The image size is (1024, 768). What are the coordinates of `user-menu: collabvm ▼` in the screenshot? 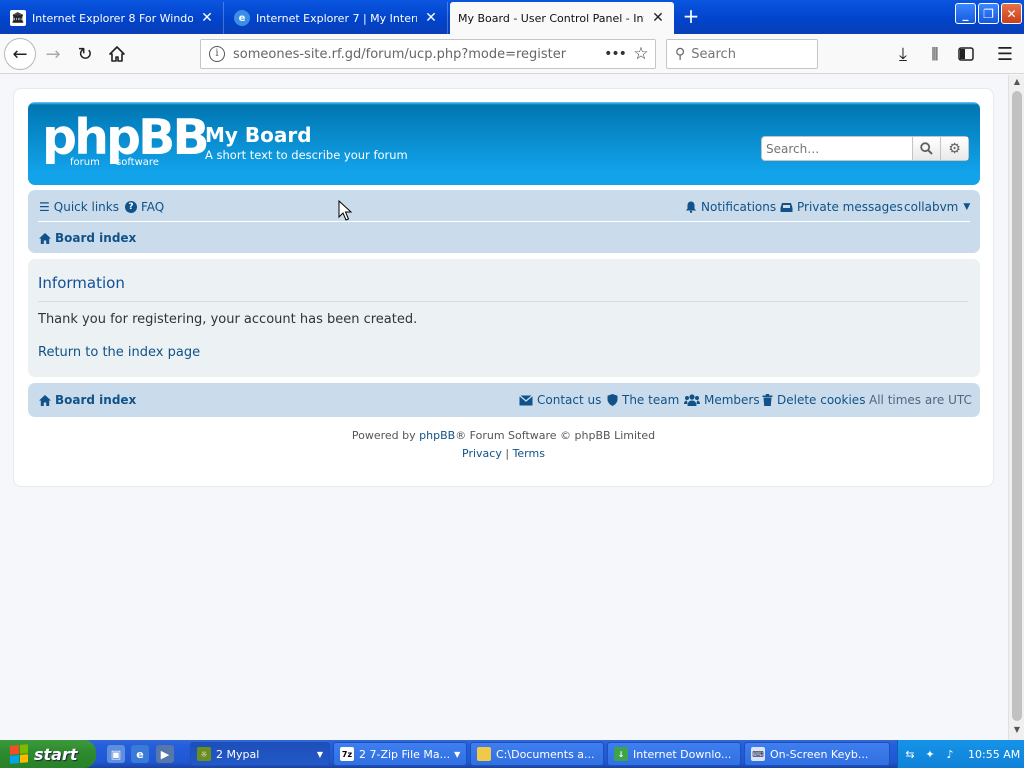 It's located at (937, 207).